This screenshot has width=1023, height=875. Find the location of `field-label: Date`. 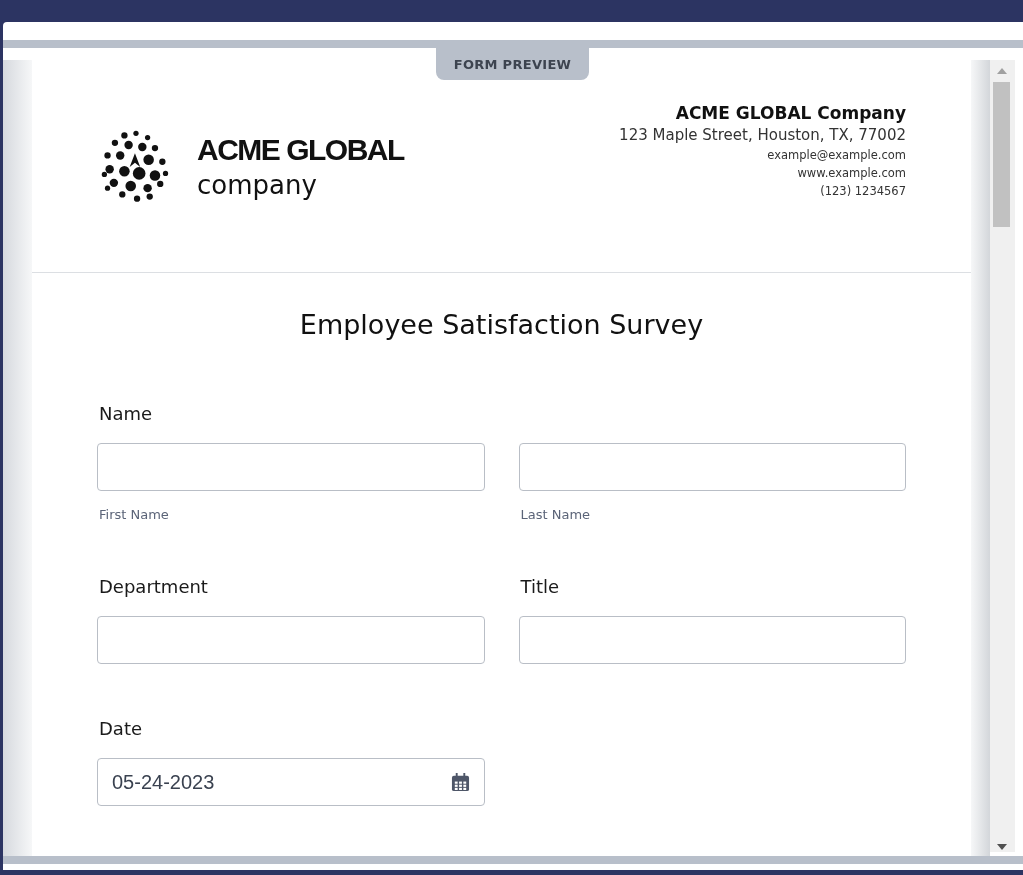

field-label: Date is located at coordinates (121, 729).